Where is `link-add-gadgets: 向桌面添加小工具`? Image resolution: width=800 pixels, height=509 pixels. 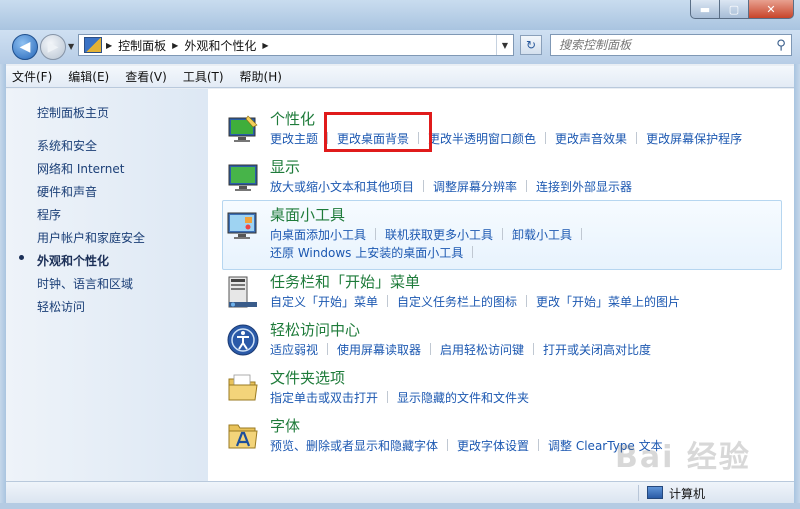 link-add-gadgets: 向桌面添加小工具 is located at coordinates (318, 235).